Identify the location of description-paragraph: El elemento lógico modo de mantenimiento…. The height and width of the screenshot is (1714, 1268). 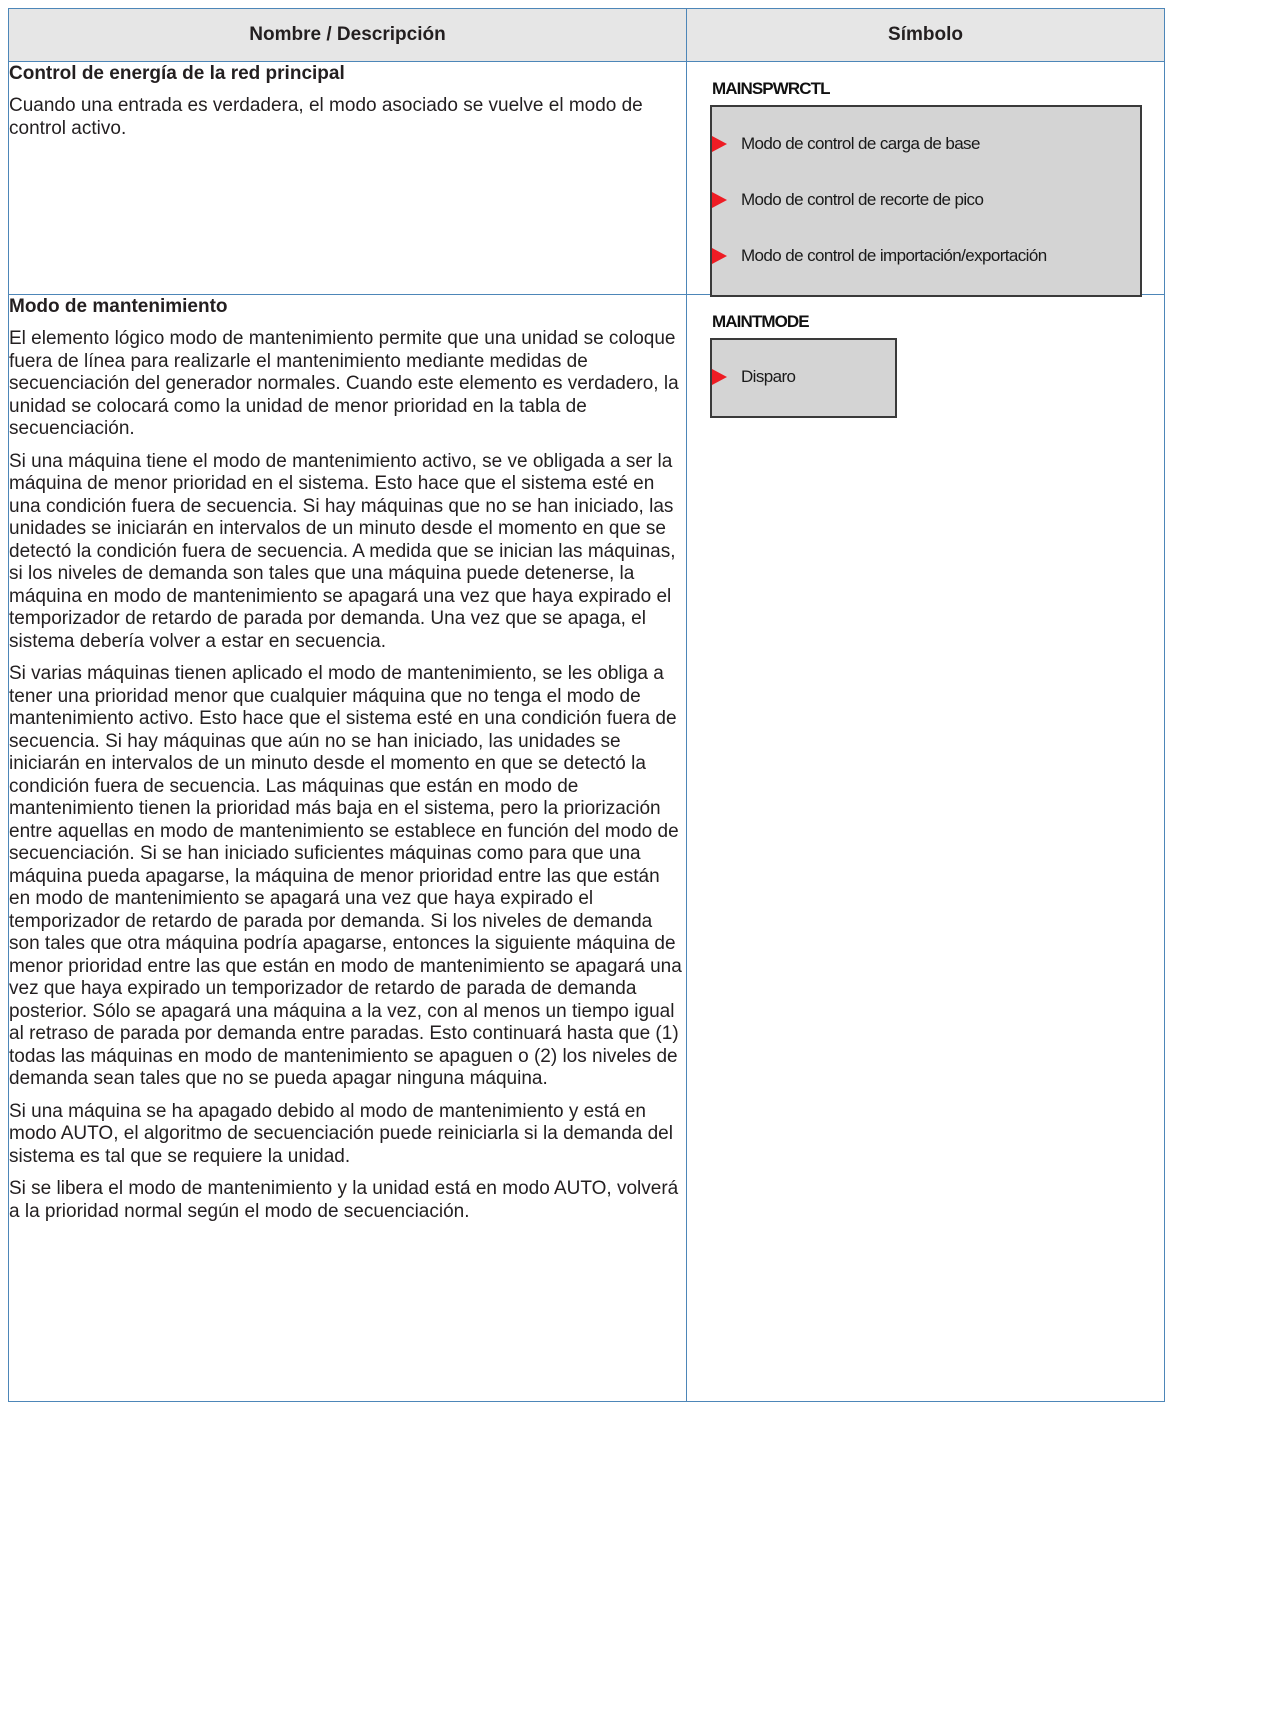
(344, 383).